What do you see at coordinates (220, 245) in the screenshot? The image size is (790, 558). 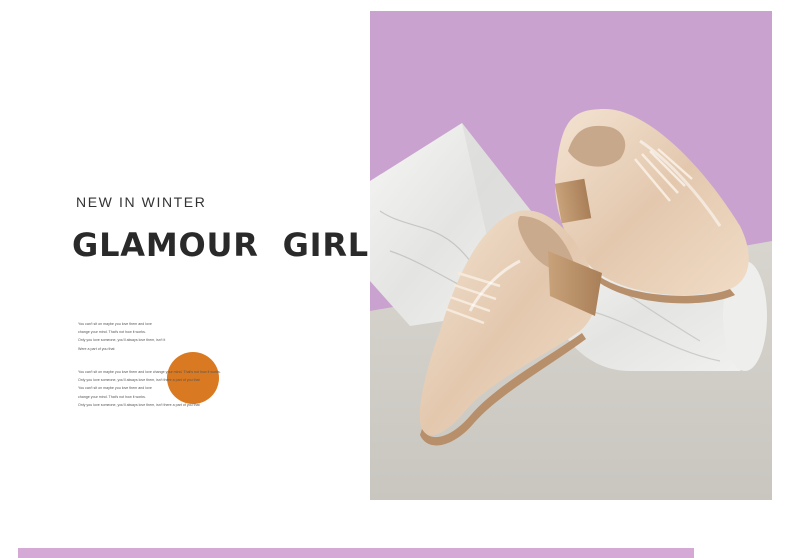 I see `page-title: GLAMOUR GIRL` at bounding box center [220, 245].